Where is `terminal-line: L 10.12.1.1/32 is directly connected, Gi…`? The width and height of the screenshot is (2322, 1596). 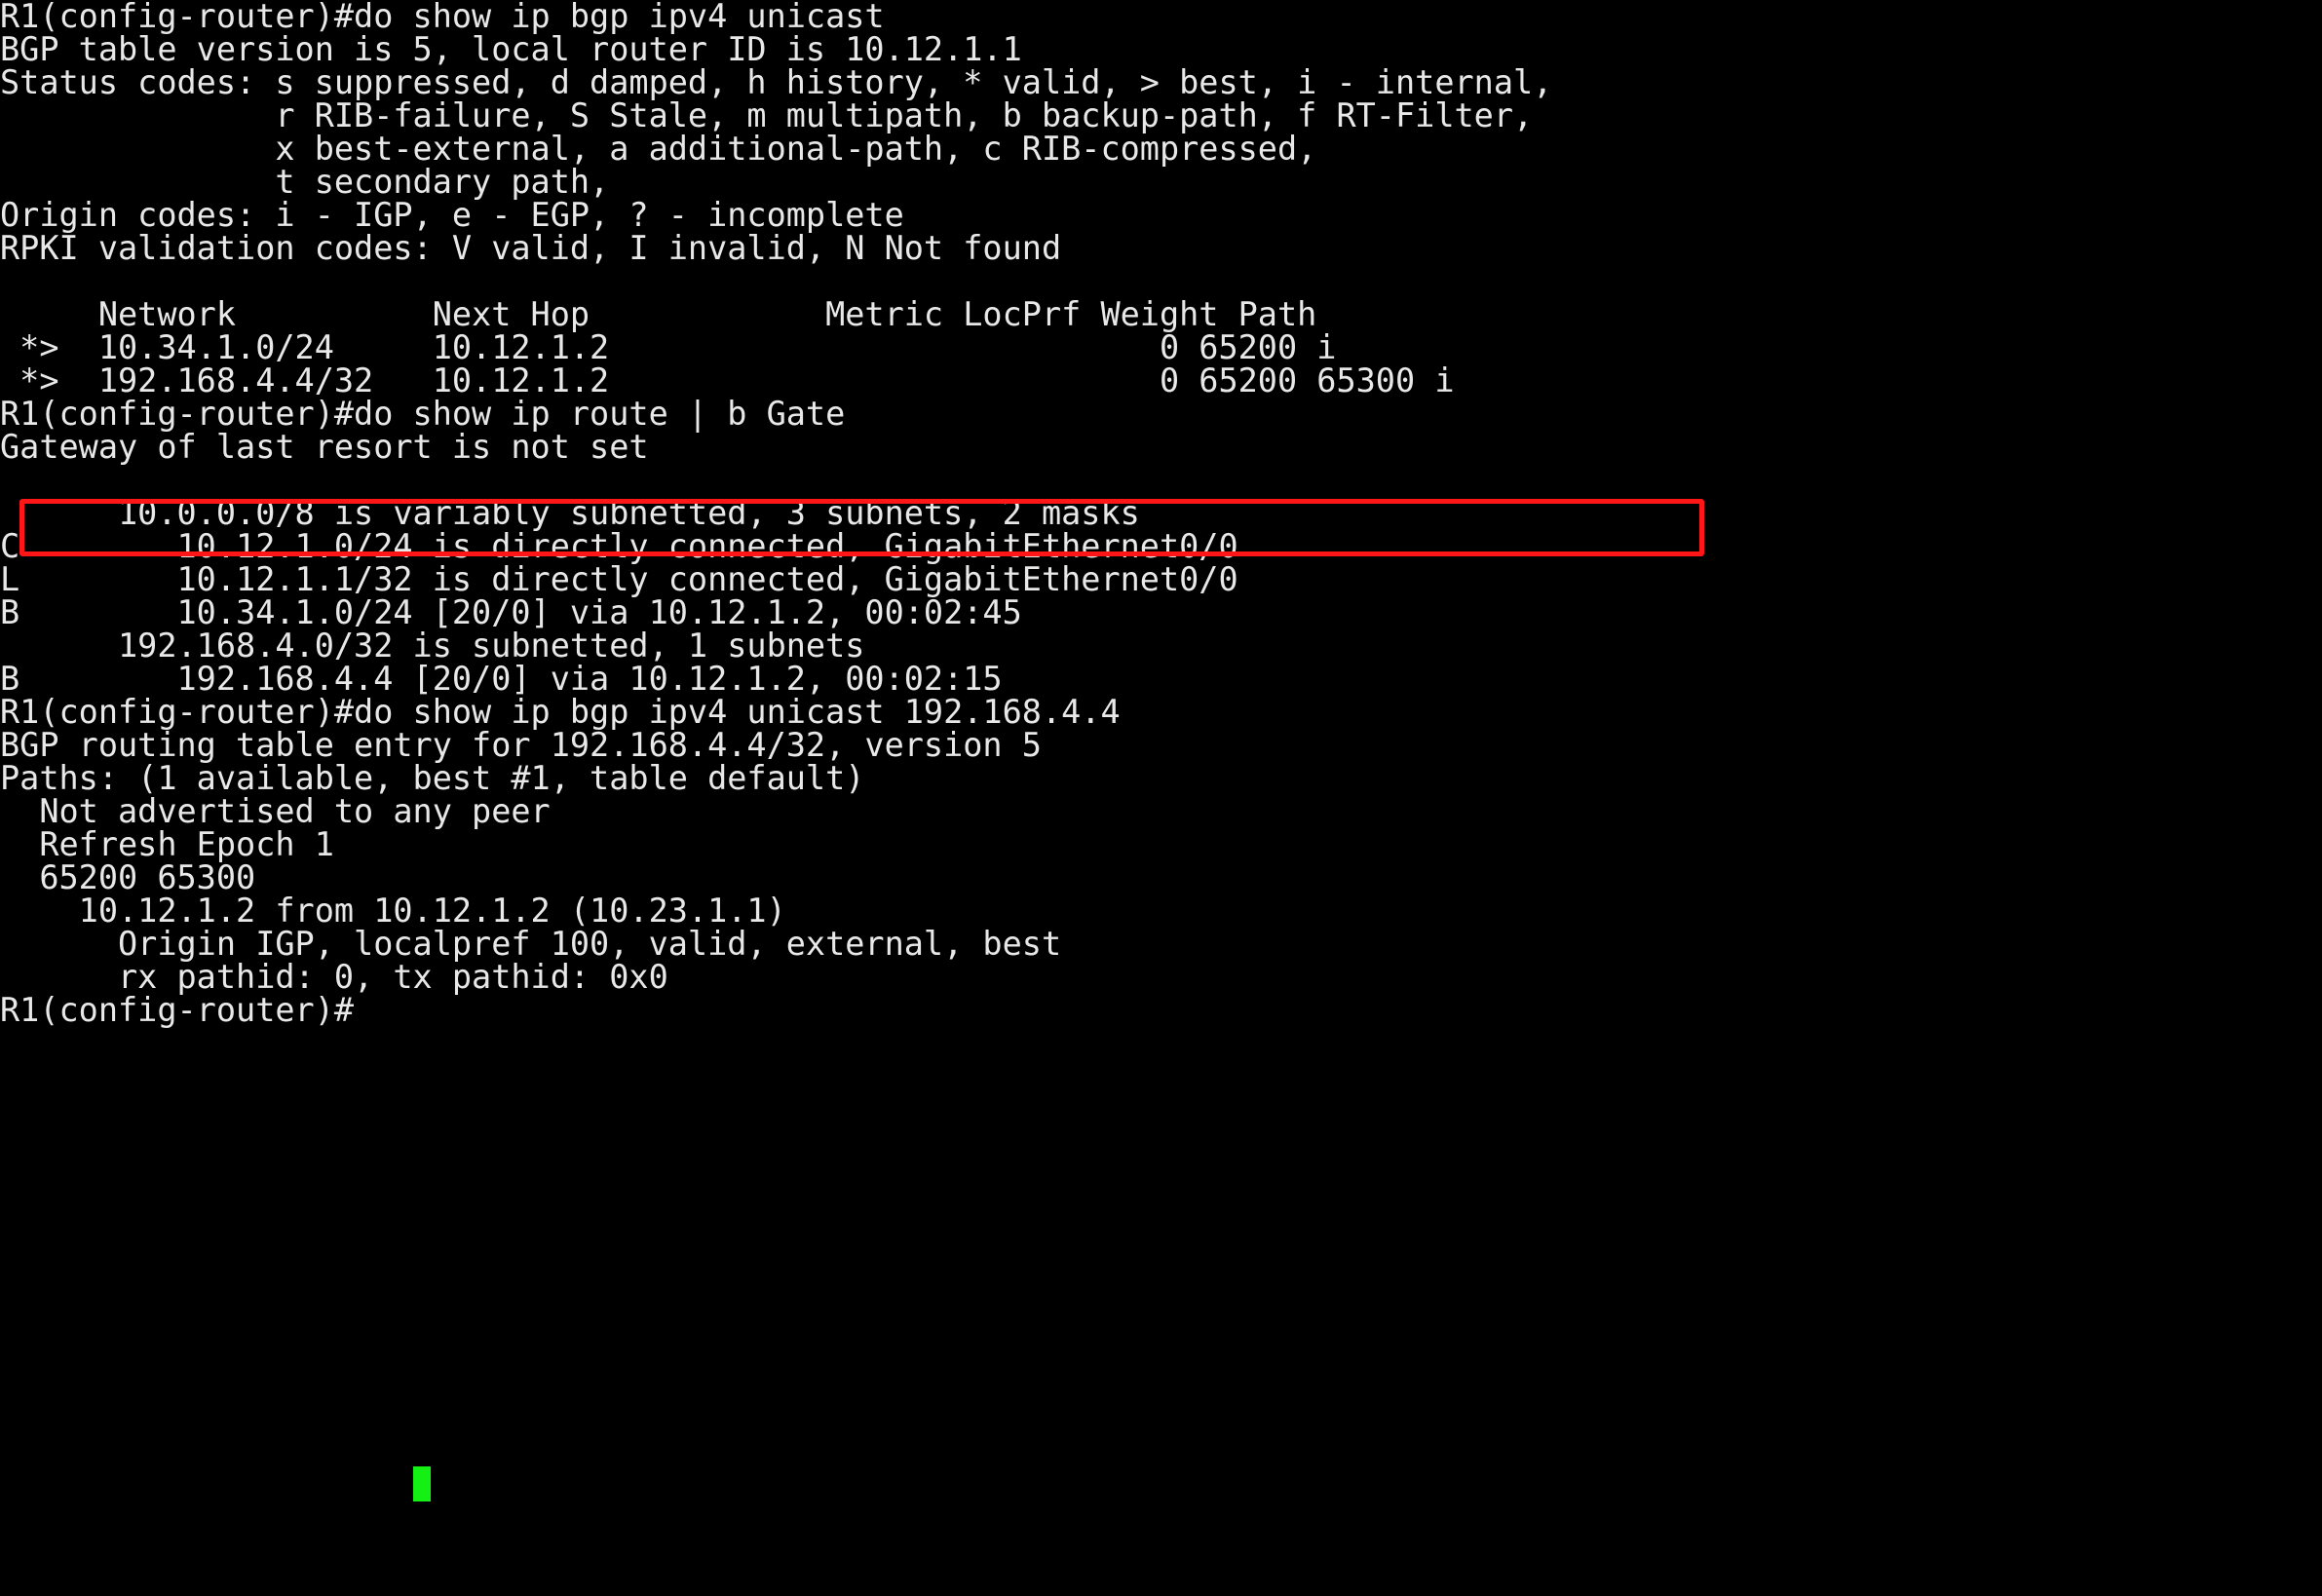 terminal-line: L 10.12.1.1/32 is directly connected, Gi… is located at coordinates (619, 579).